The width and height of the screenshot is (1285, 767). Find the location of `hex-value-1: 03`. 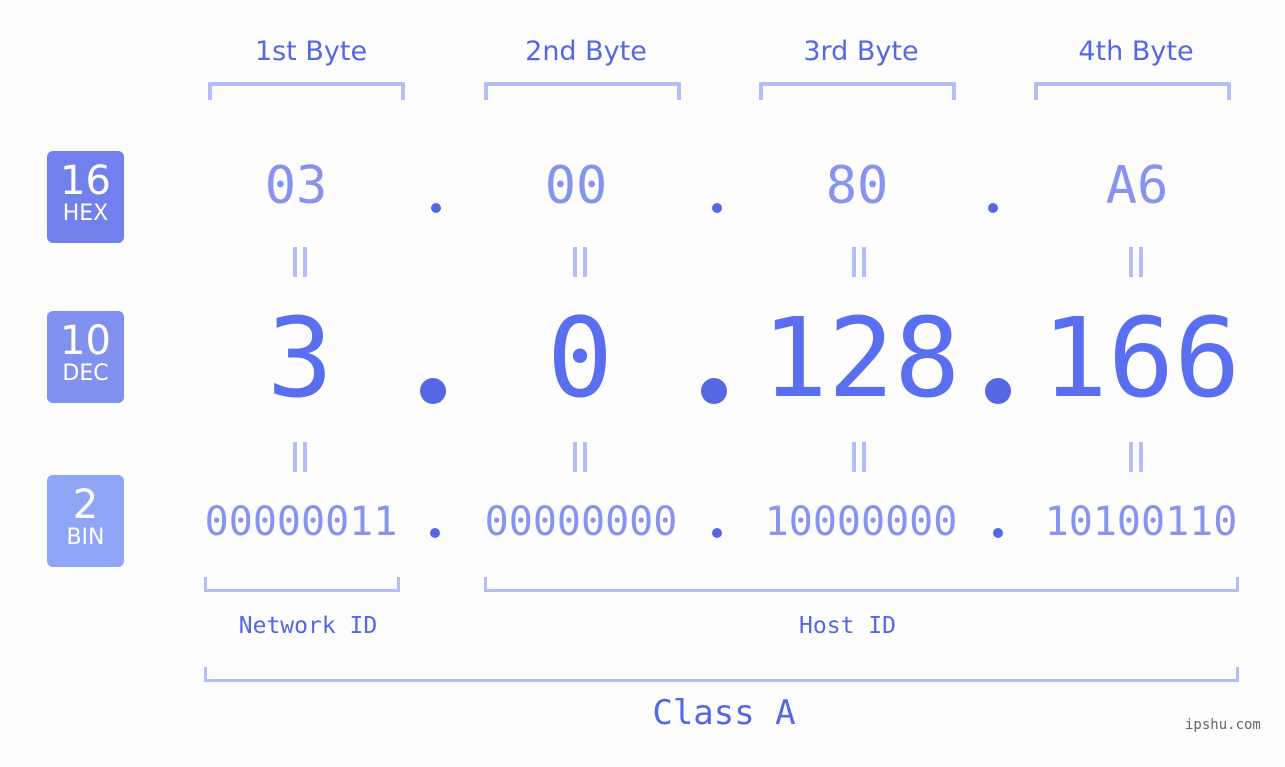

hex-value-1: 03 is located at coordinates (296, 186).